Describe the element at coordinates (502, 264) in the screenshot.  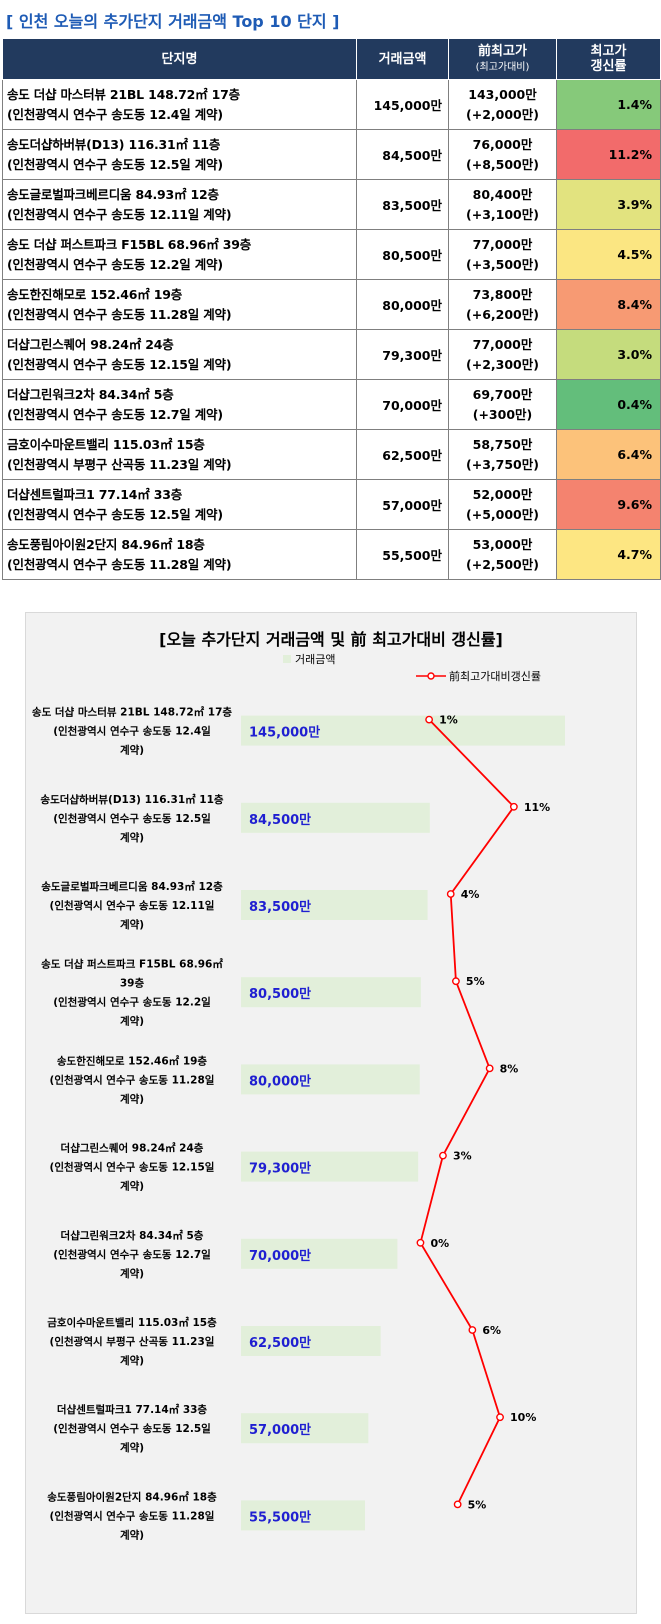
I see `prev-diff: (+3,500만)` at that location.